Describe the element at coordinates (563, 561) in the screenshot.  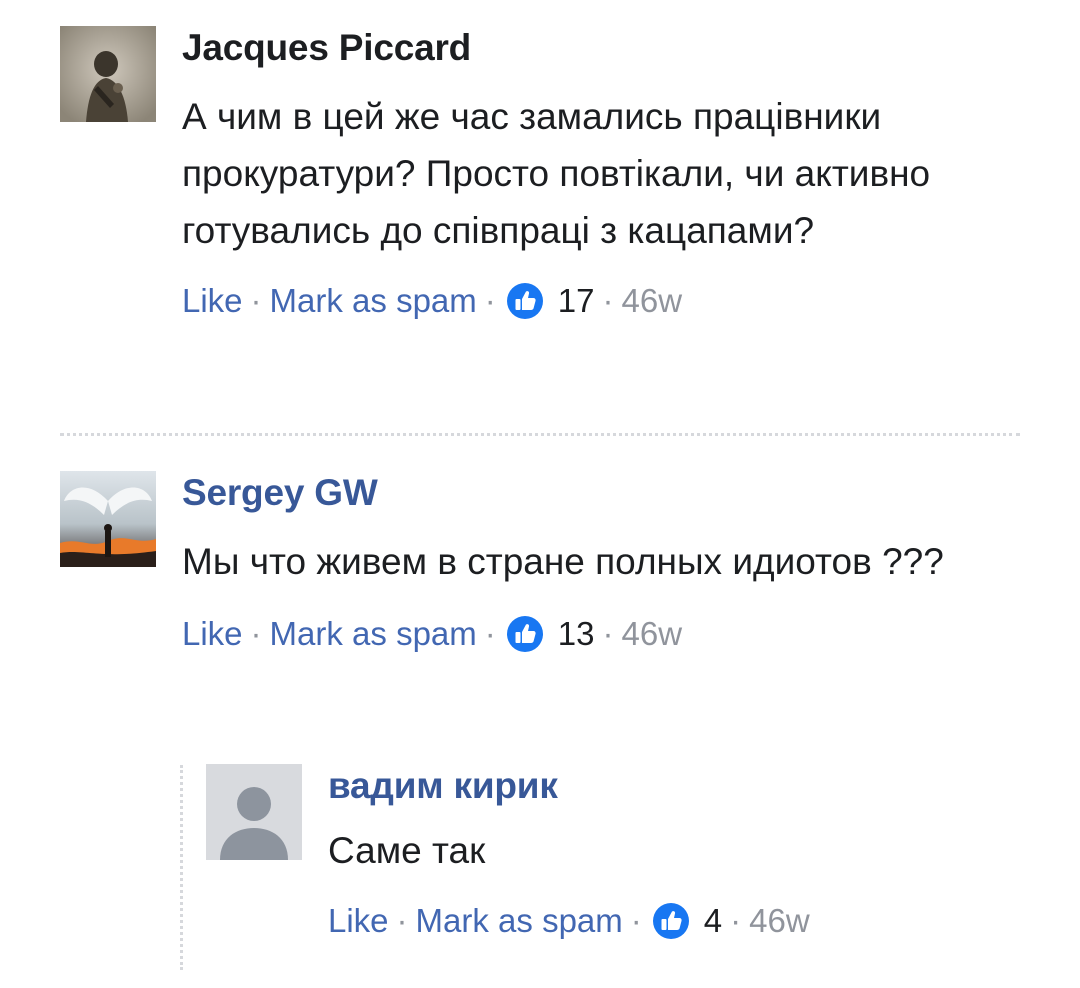
I see `comment-text: Мы что живем в стране полных идиотов ???` at that location.